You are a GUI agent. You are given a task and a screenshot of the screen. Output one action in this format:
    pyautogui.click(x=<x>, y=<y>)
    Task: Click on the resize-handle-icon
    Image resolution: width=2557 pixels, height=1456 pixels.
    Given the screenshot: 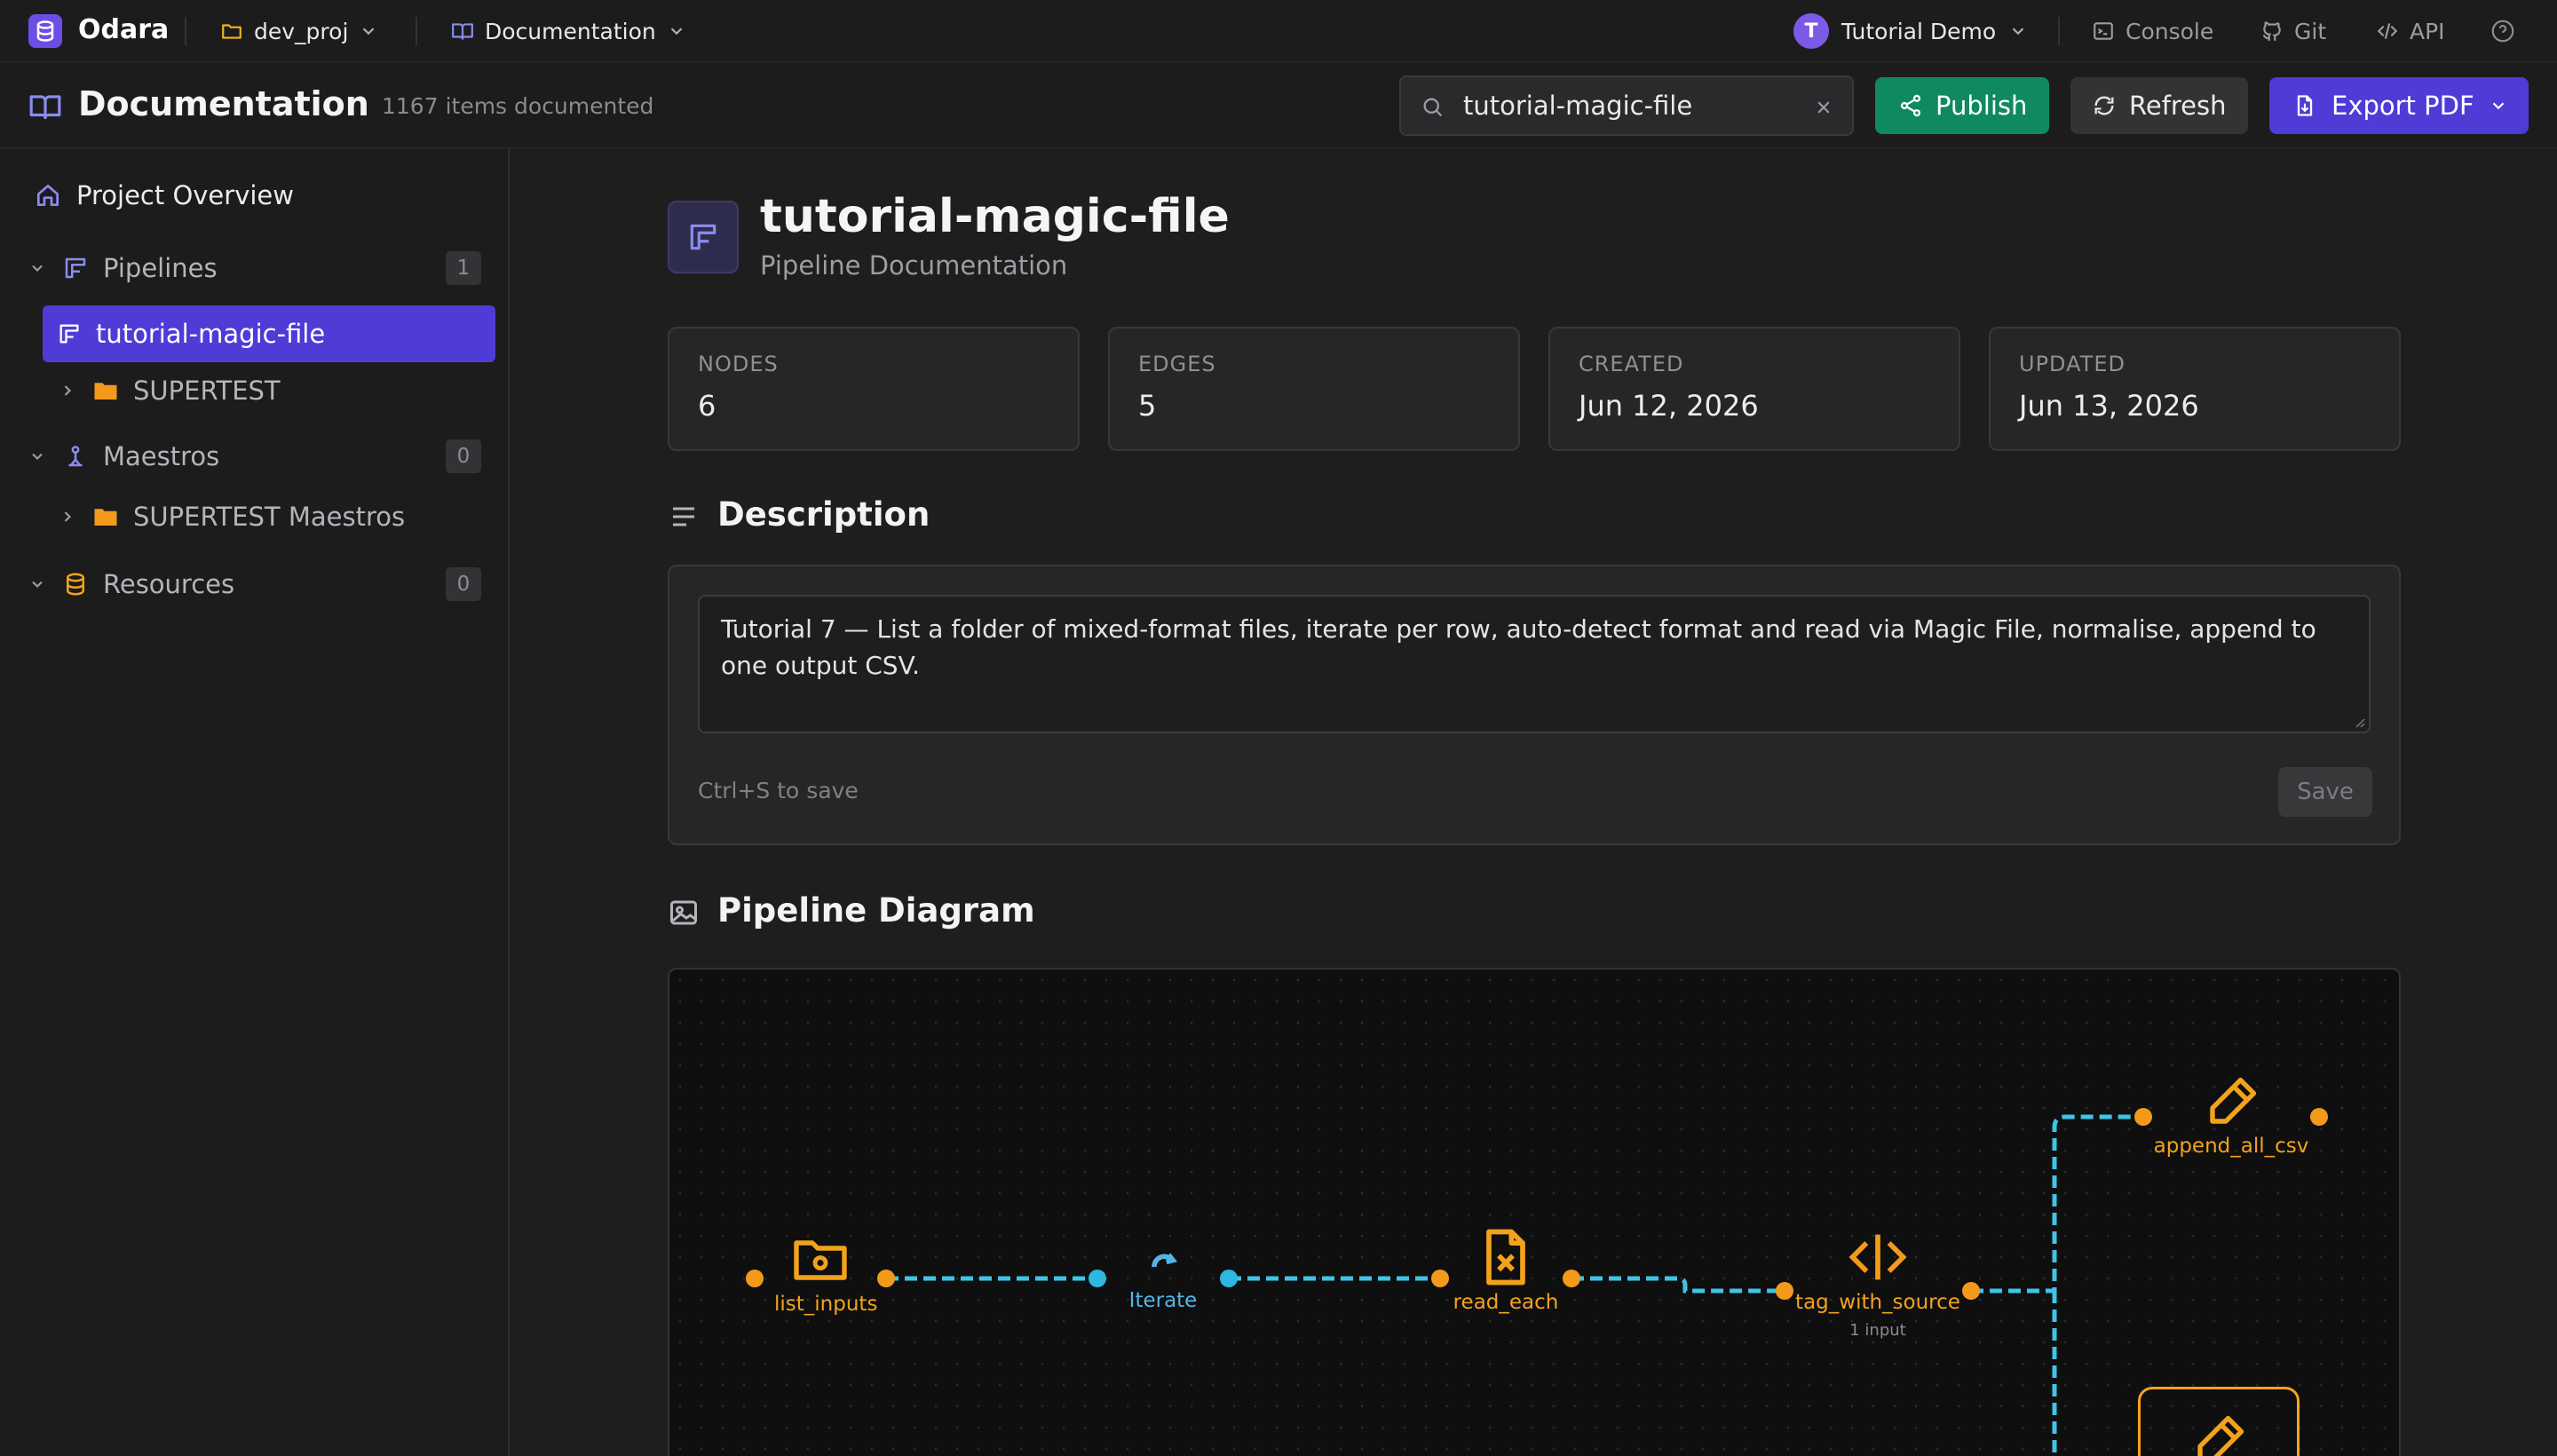 What is the action you would take?
    pyautogui.click(x=2359, y=722)
    